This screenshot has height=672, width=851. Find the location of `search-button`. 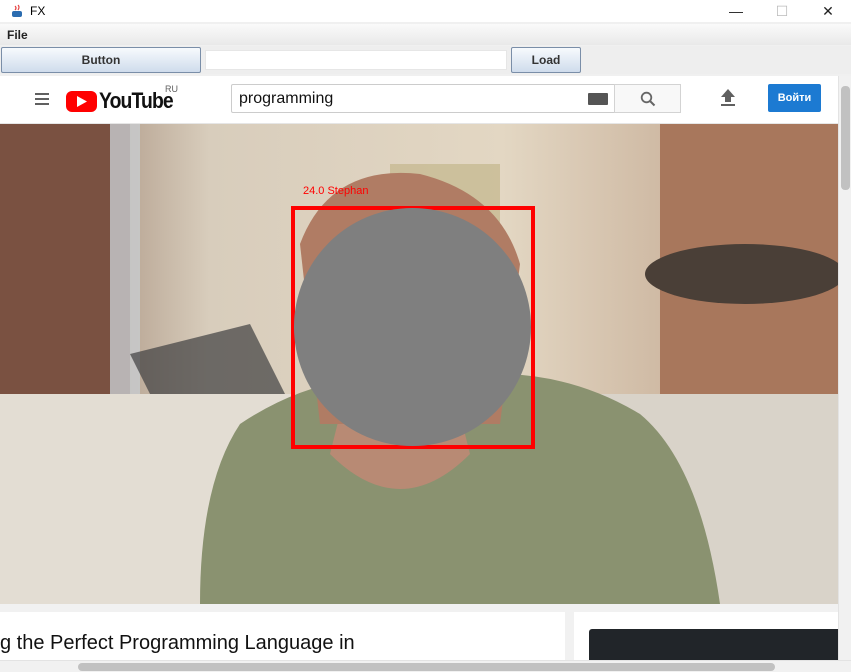

search-button is located at coordinates (647, 98).